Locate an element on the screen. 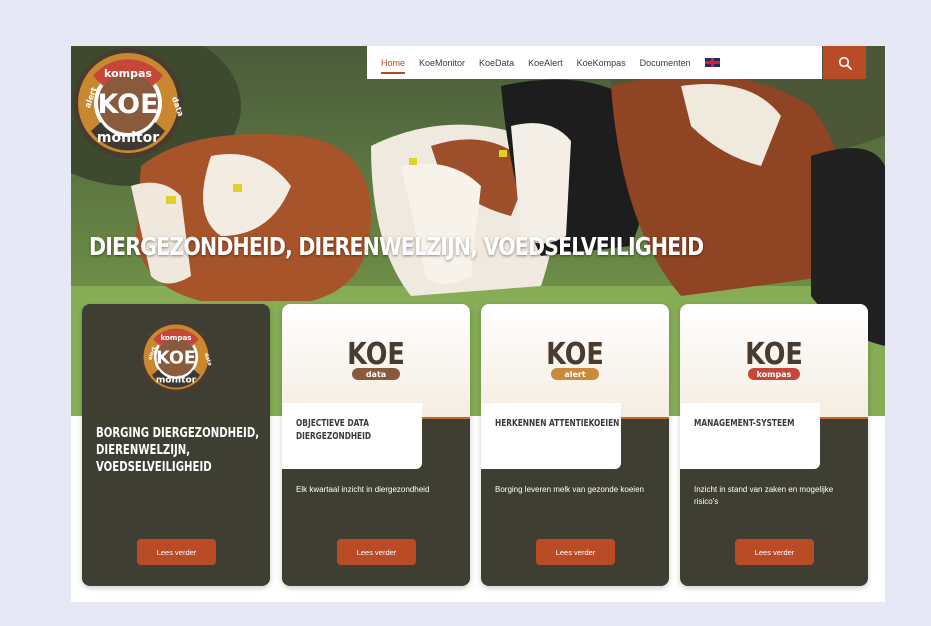 The height and width of the screenshot is (626, 931). koealert-brand-text: KOE is located at coordinates (575, 354).